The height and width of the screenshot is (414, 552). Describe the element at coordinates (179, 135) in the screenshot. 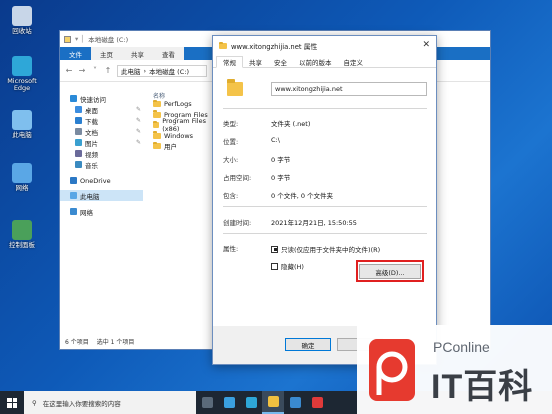

I see `file-name: Windows` at that location.